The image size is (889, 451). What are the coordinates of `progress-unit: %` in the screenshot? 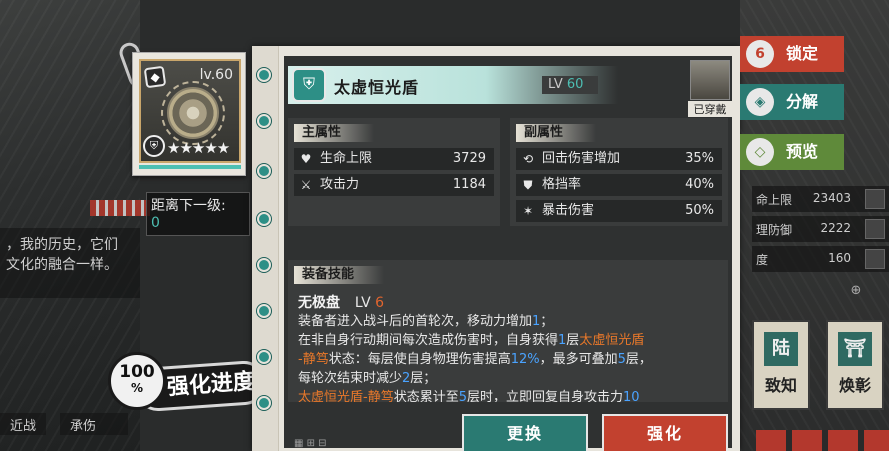 It's located at (137, 388).